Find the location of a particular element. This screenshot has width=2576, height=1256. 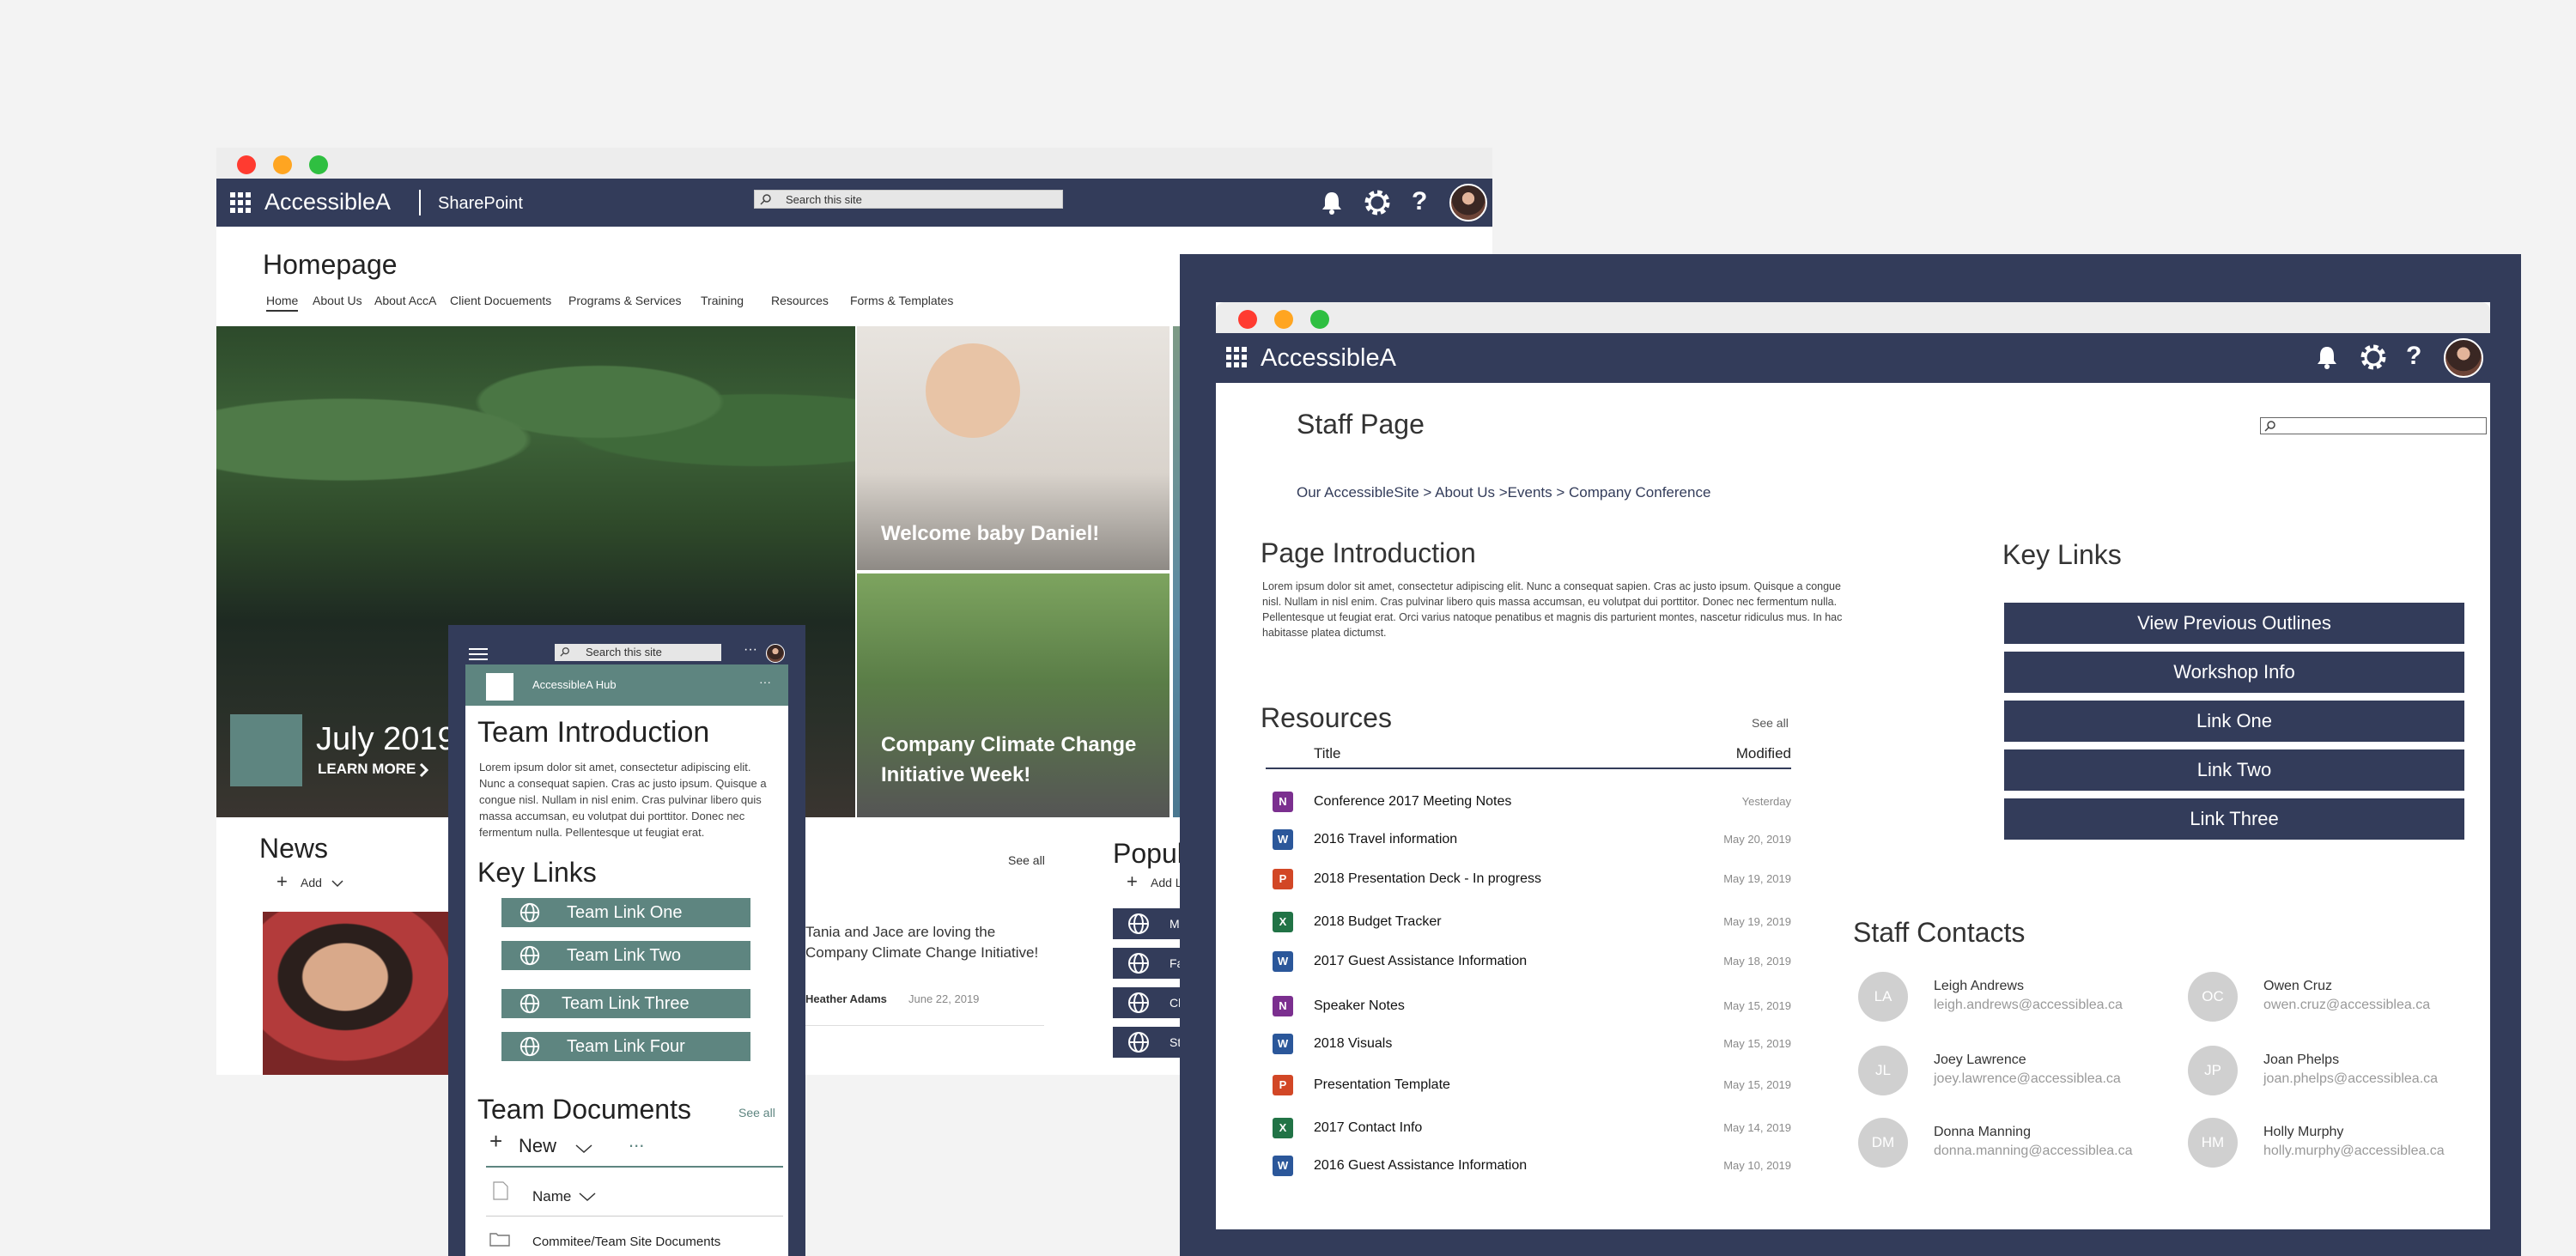

hero-tile-climate: Company Climate Change Initiative Week! is located at coordinates (1013, 695).